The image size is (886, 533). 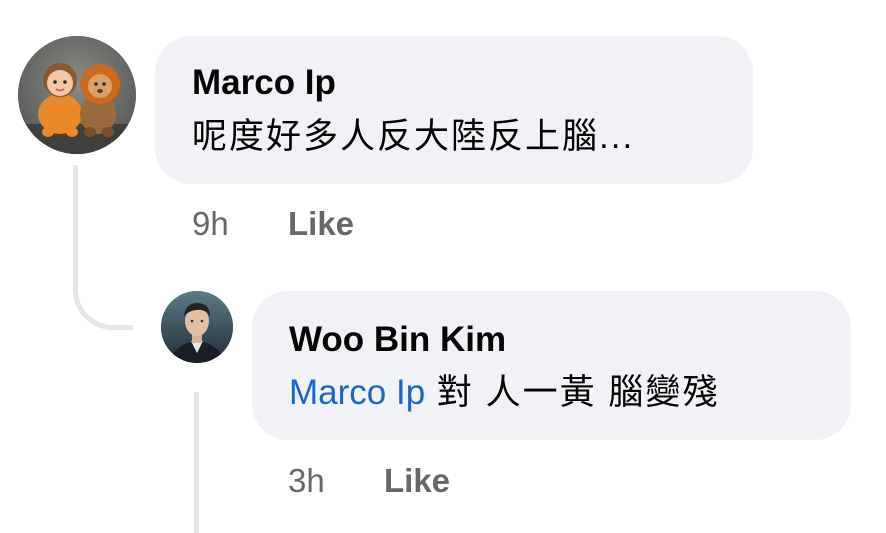 I want to click on reply-text: 對 人一黃 腦變殘, so click(x=578, y=392).